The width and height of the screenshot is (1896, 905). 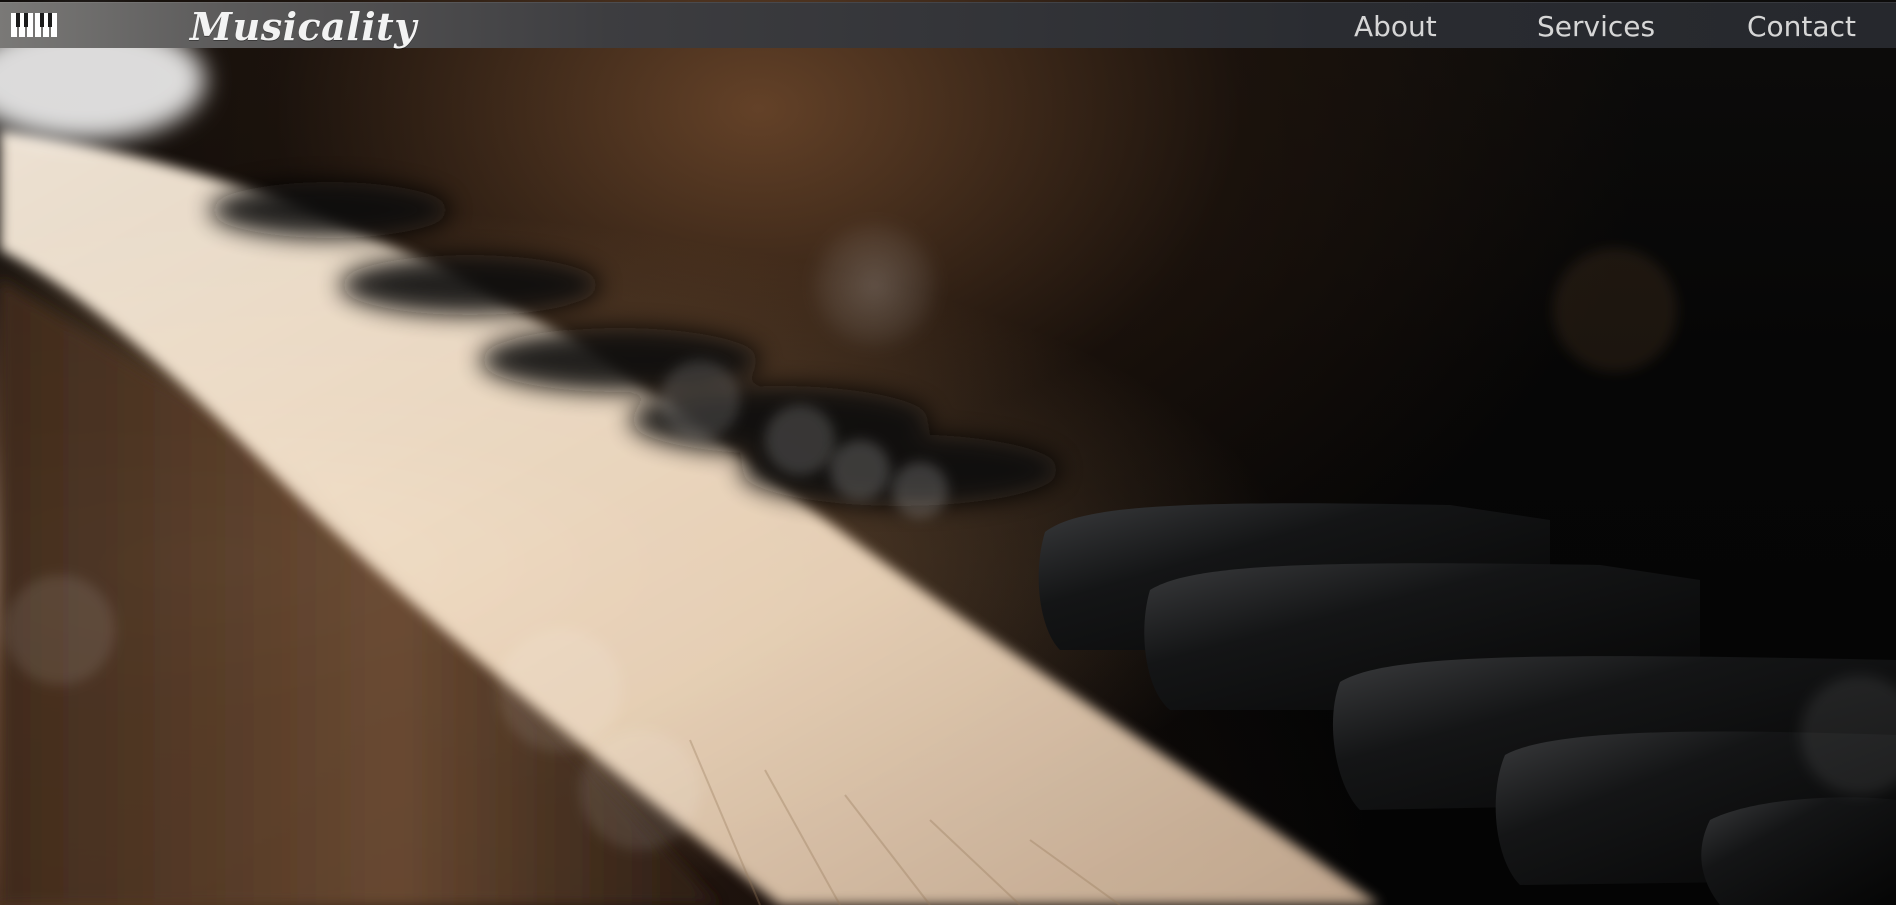 I want to click on piano-keys-icon, so click(x=35, y=25).